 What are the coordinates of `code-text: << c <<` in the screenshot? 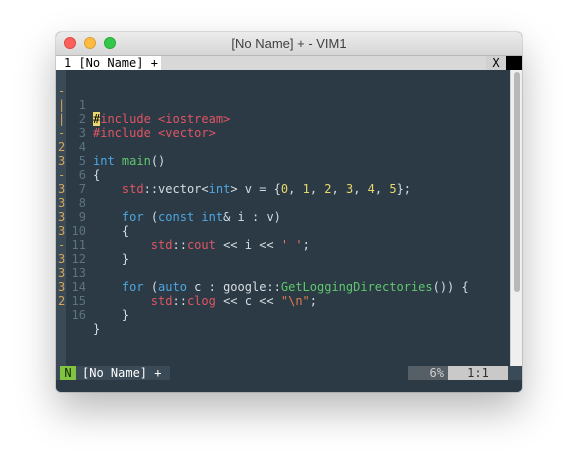 It's located at (248, 301).